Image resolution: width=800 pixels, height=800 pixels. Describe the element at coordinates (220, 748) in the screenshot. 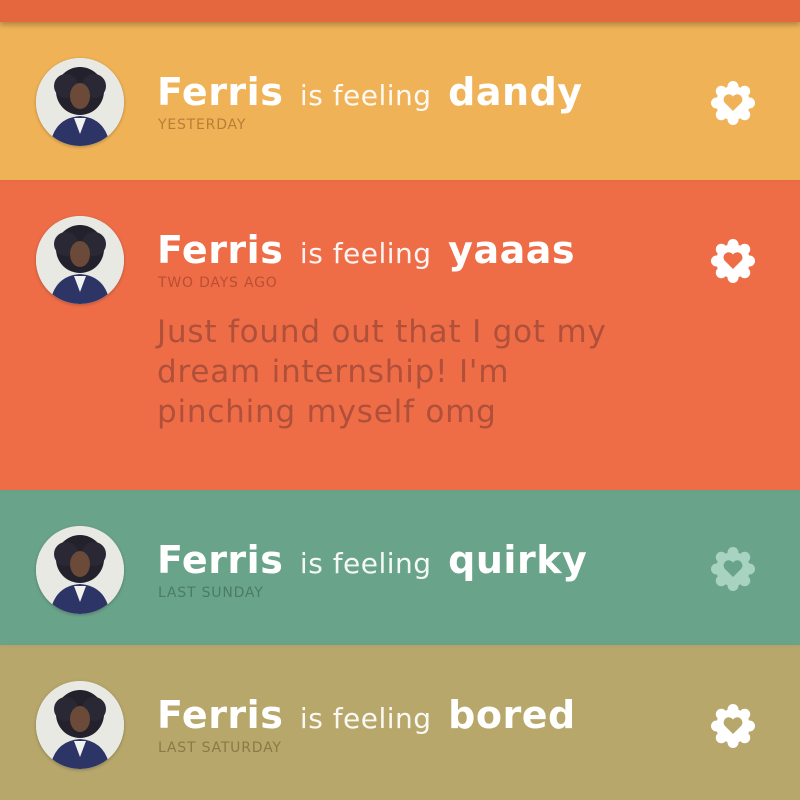

I see `post-timestamp: LAST SATURDAY` at that location.